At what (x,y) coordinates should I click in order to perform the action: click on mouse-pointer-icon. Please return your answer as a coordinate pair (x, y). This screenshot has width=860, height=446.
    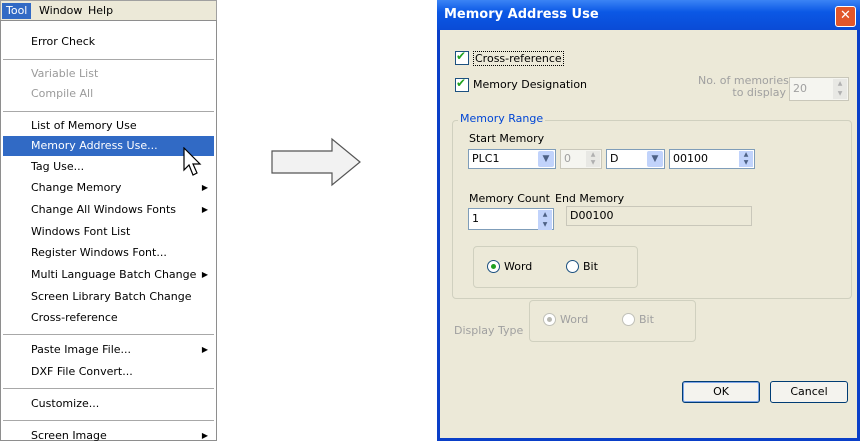
    Looking at the image, I should click on (192, 161).